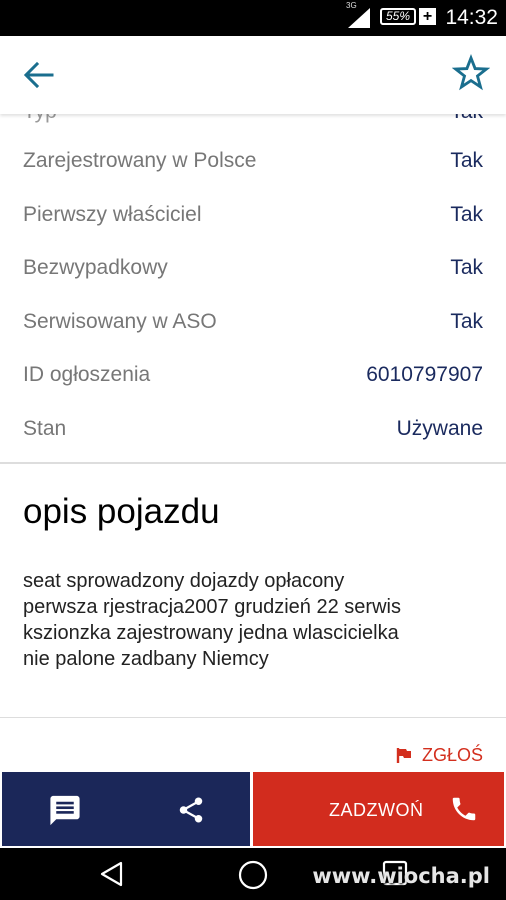 The height and width of the screenshot is (900, 506). Describe the element at coordinates (253, 322) in the screenshot. I see `detail-row-serviced-aso: Serwisowany w ASO Tak` at that location.